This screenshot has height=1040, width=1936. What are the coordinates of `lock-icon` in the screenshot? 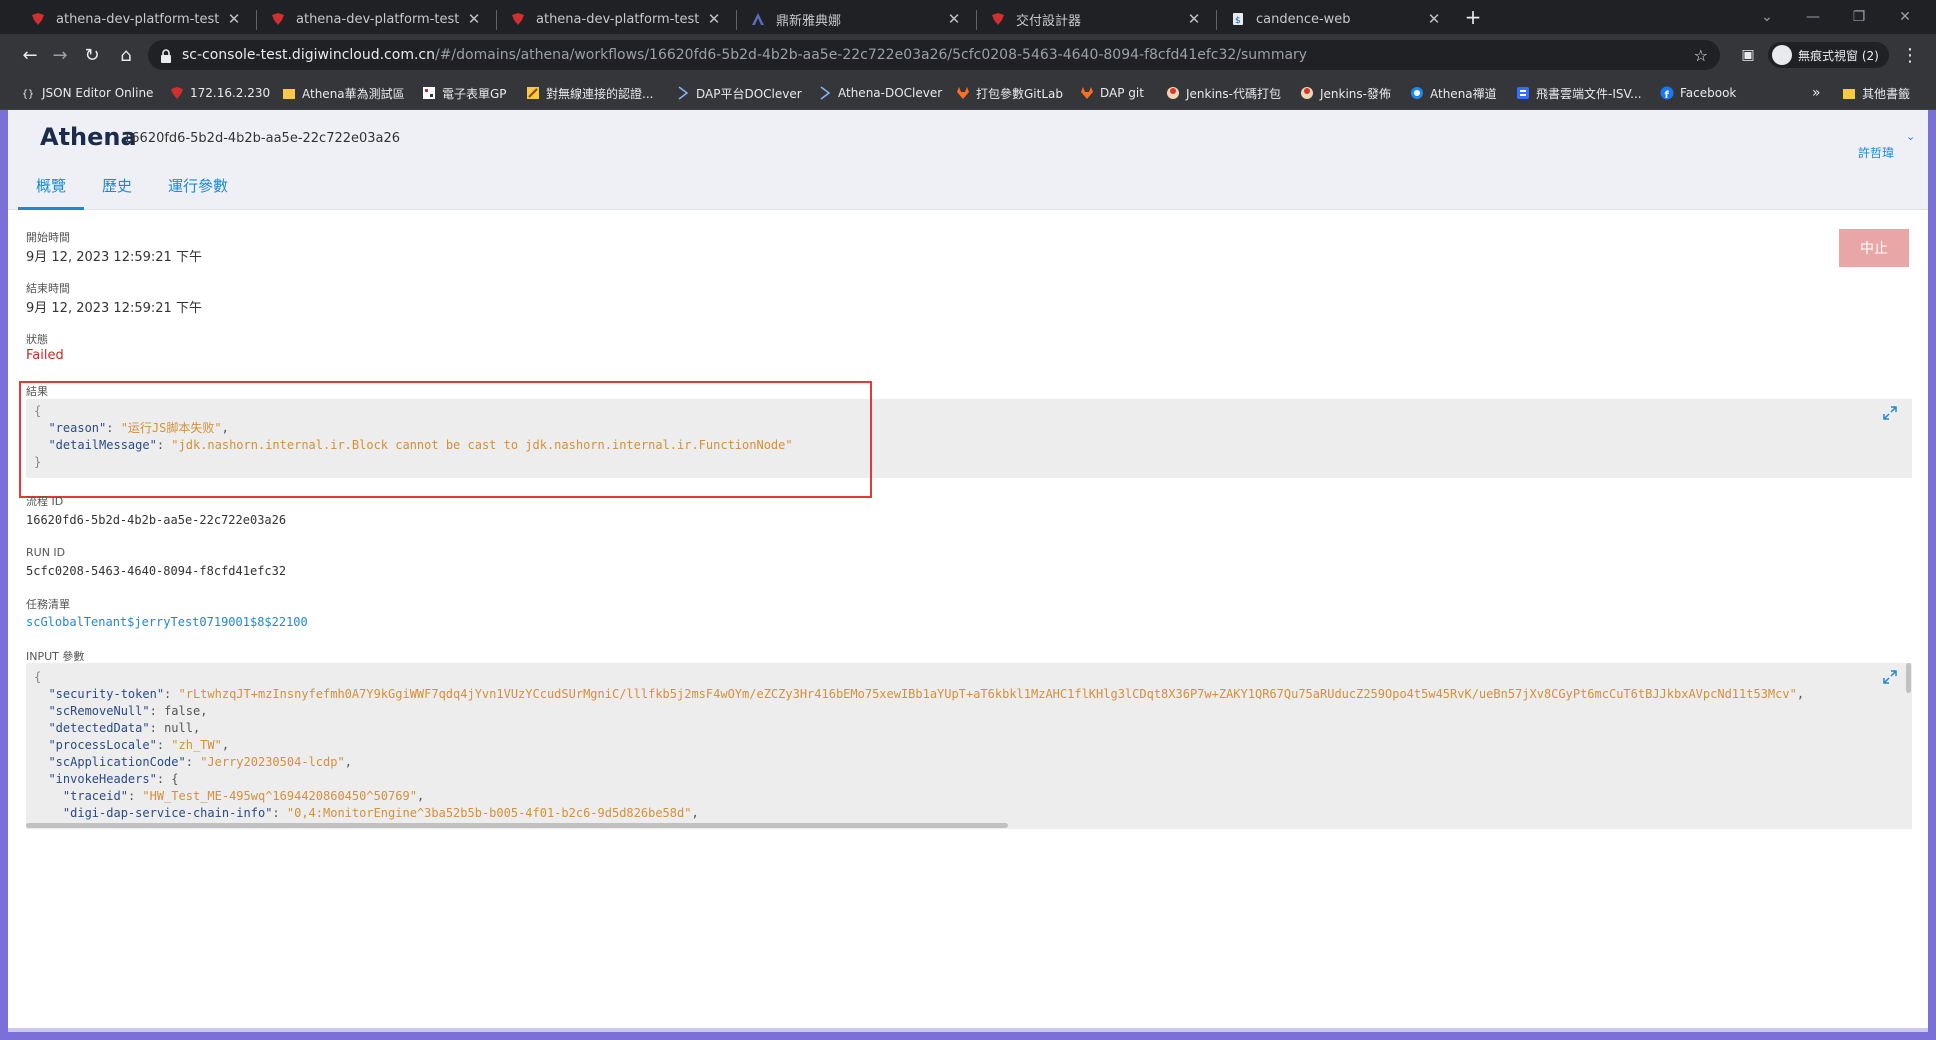 It's located at (167, 55).